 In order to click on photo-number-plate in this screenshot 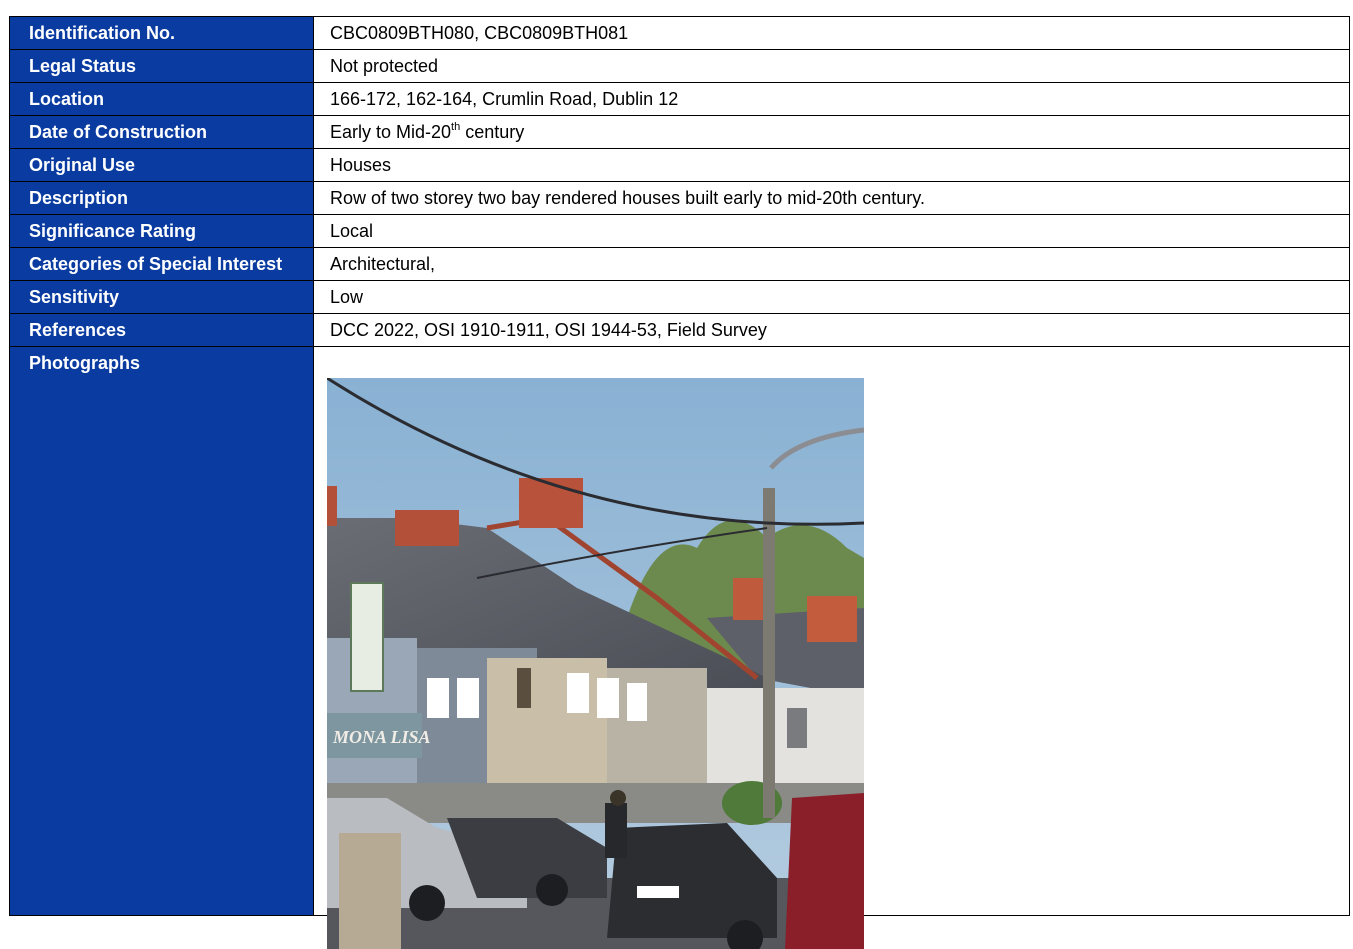, I will do `click(658, 892)`.